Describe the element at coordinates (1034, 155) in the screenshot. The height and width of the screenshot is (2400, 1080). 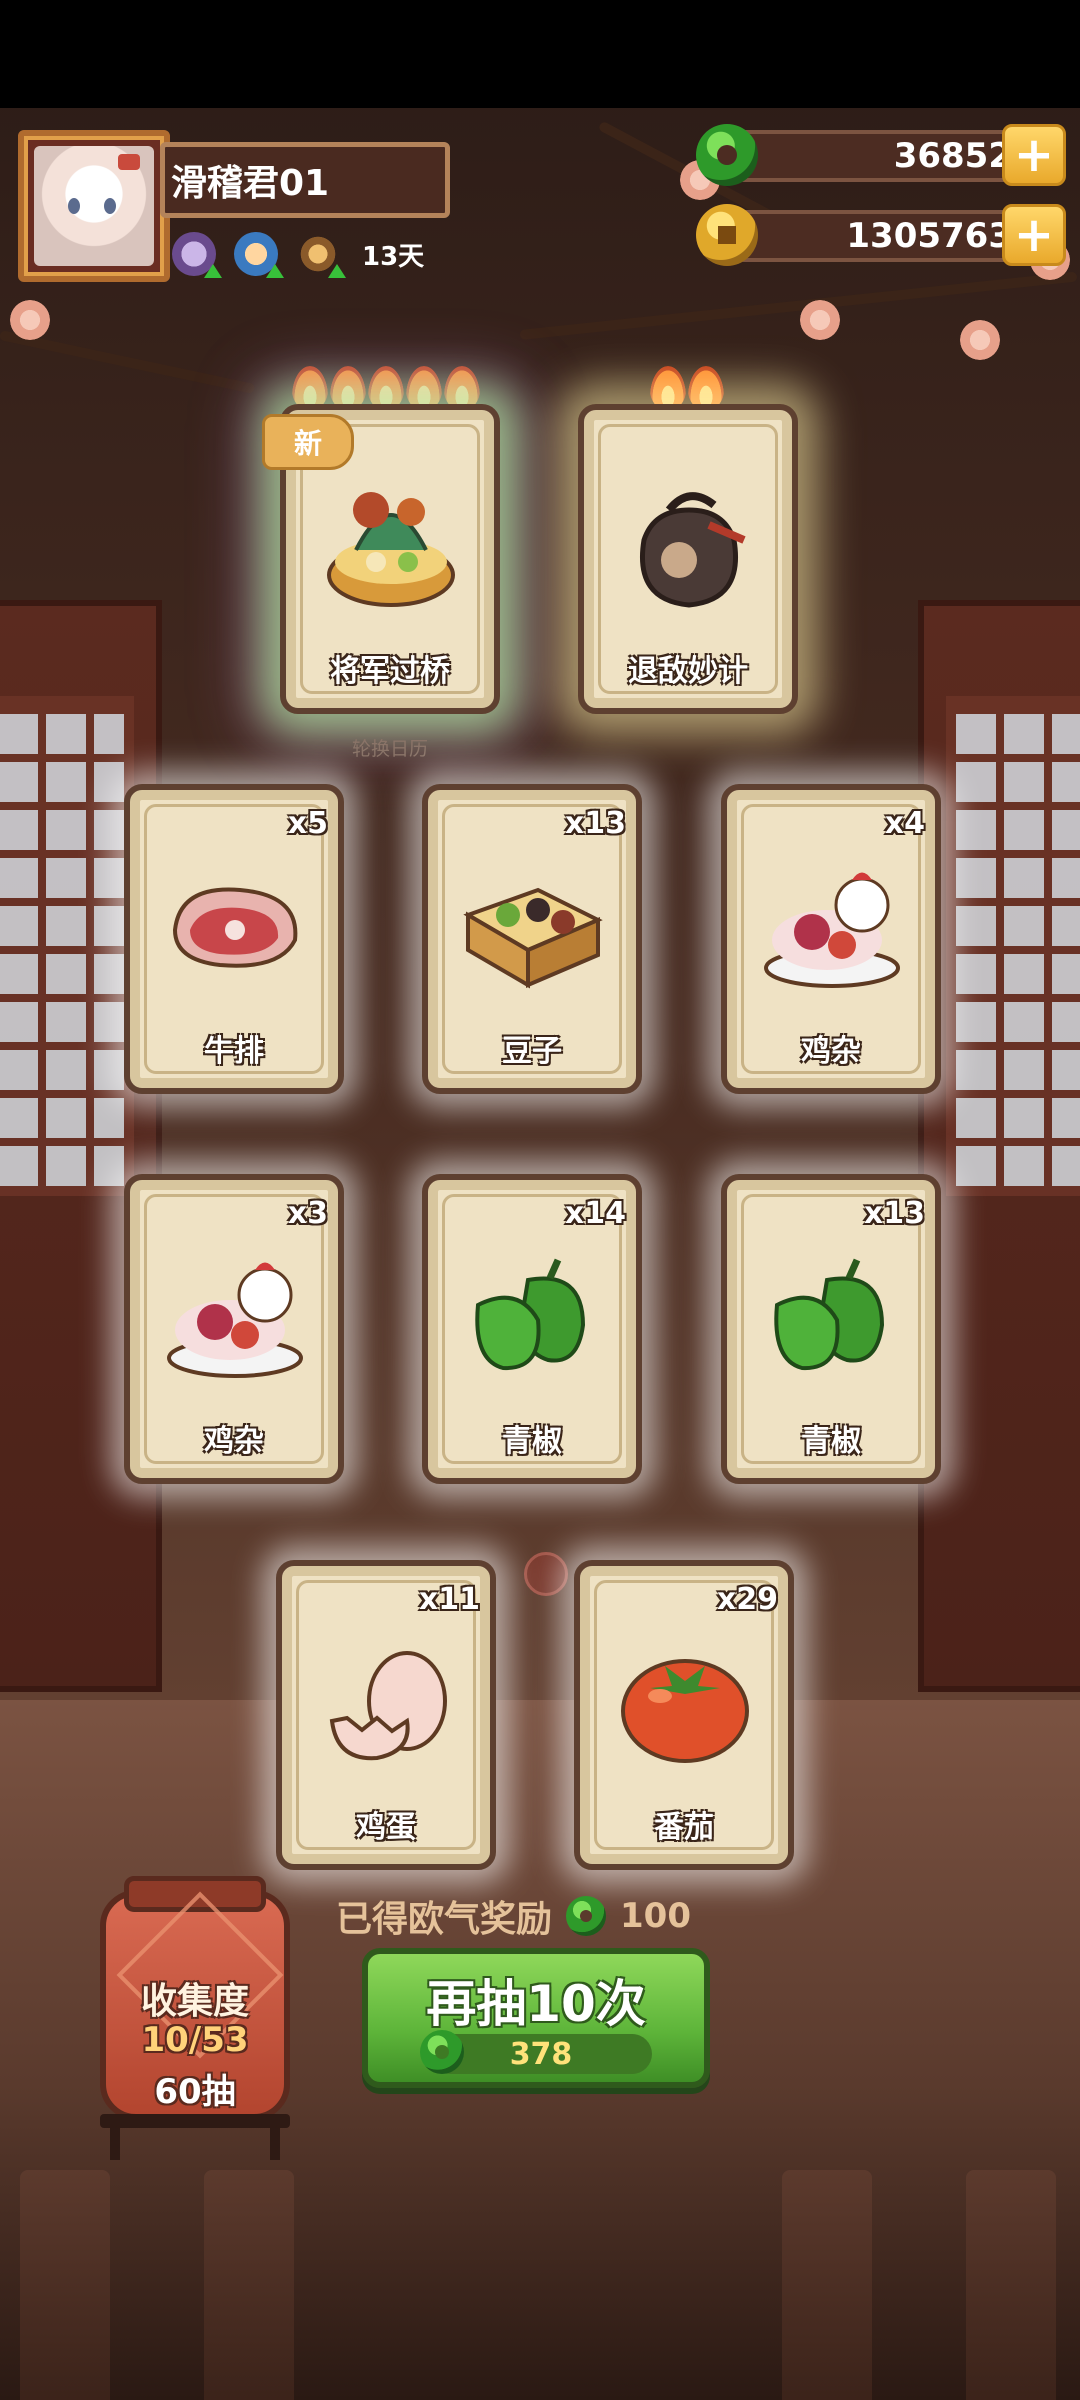
I see `add-jade-button: +` at that location.